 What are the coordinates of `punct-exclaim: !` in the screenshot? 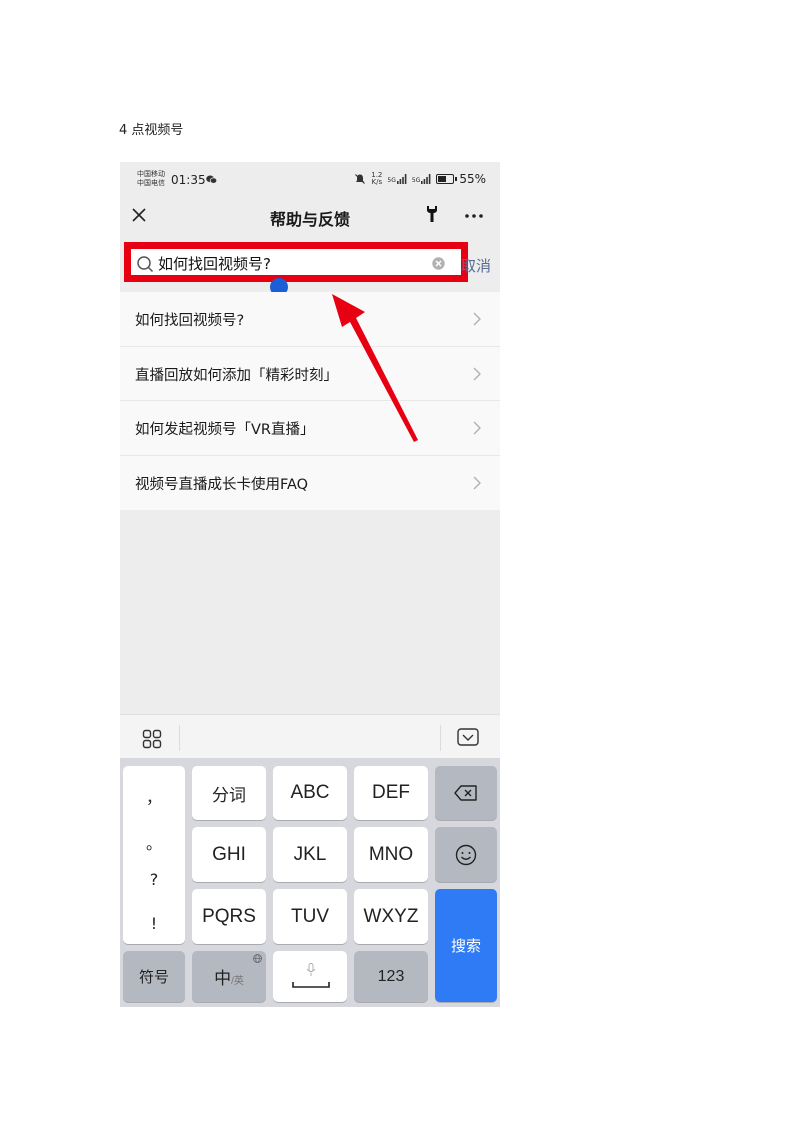 It's located at (154, 923).